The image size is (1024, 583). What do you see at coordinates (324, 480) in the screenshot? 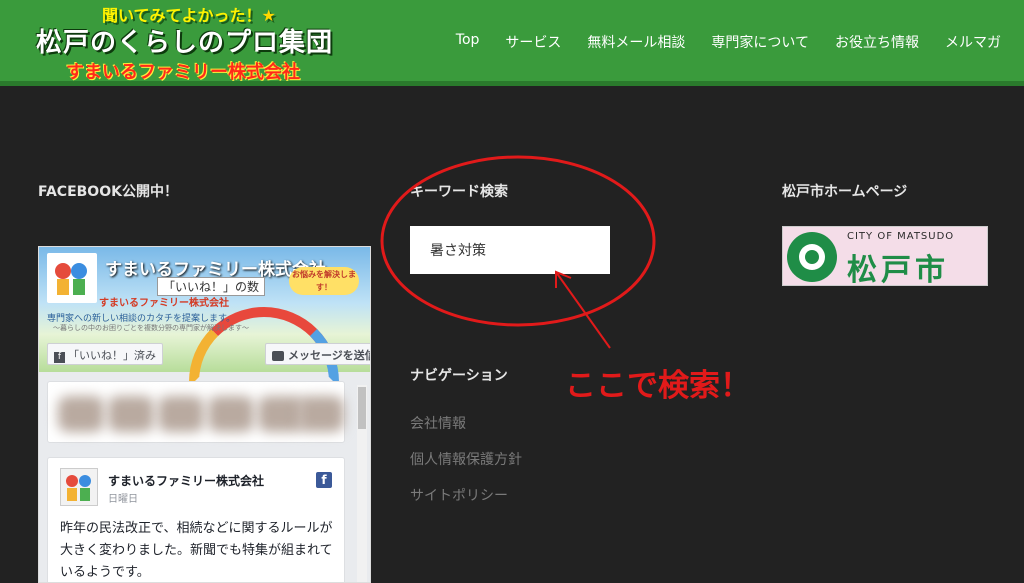
I see `facebook-logo-icon: f` at bounding box center [324, 480].